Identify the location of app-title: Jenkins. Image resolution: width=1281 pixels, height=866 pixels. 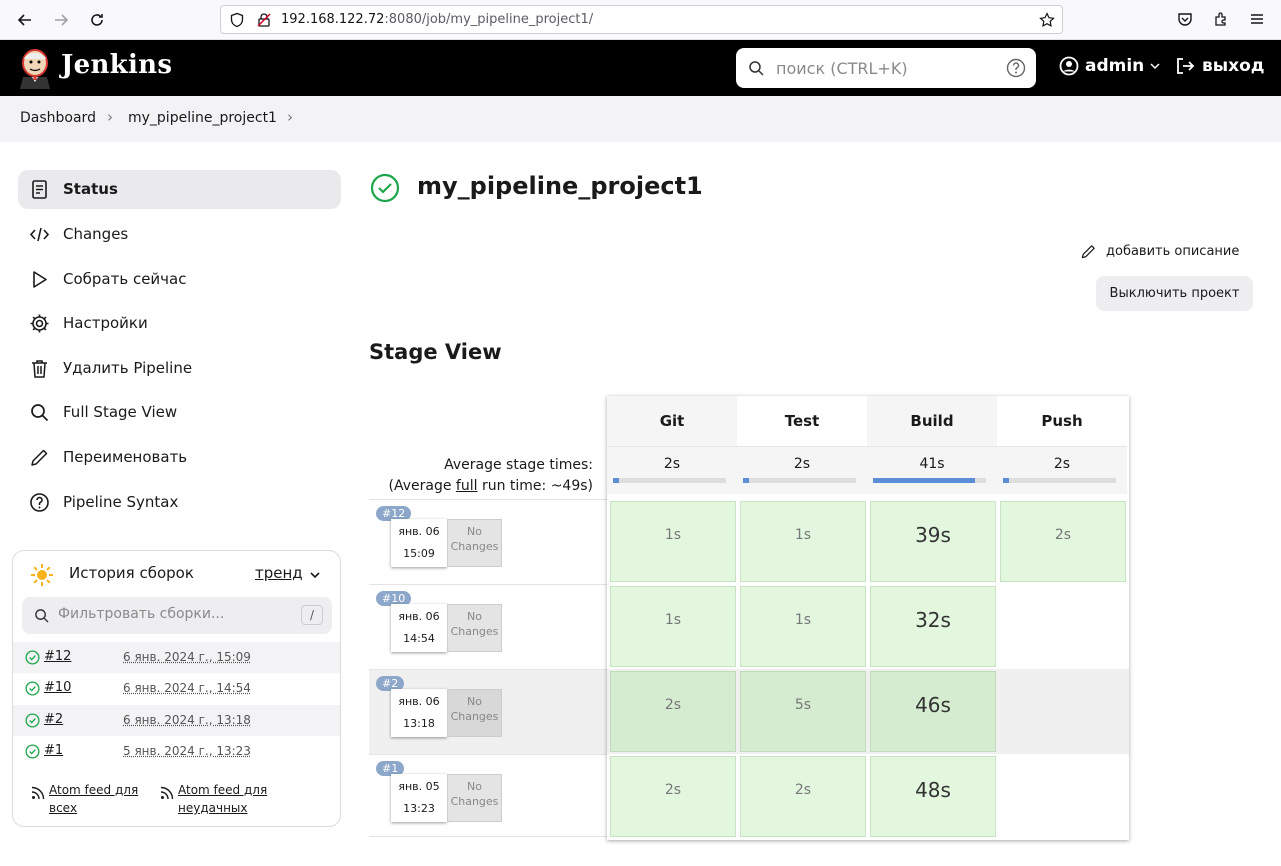
(116, 65).